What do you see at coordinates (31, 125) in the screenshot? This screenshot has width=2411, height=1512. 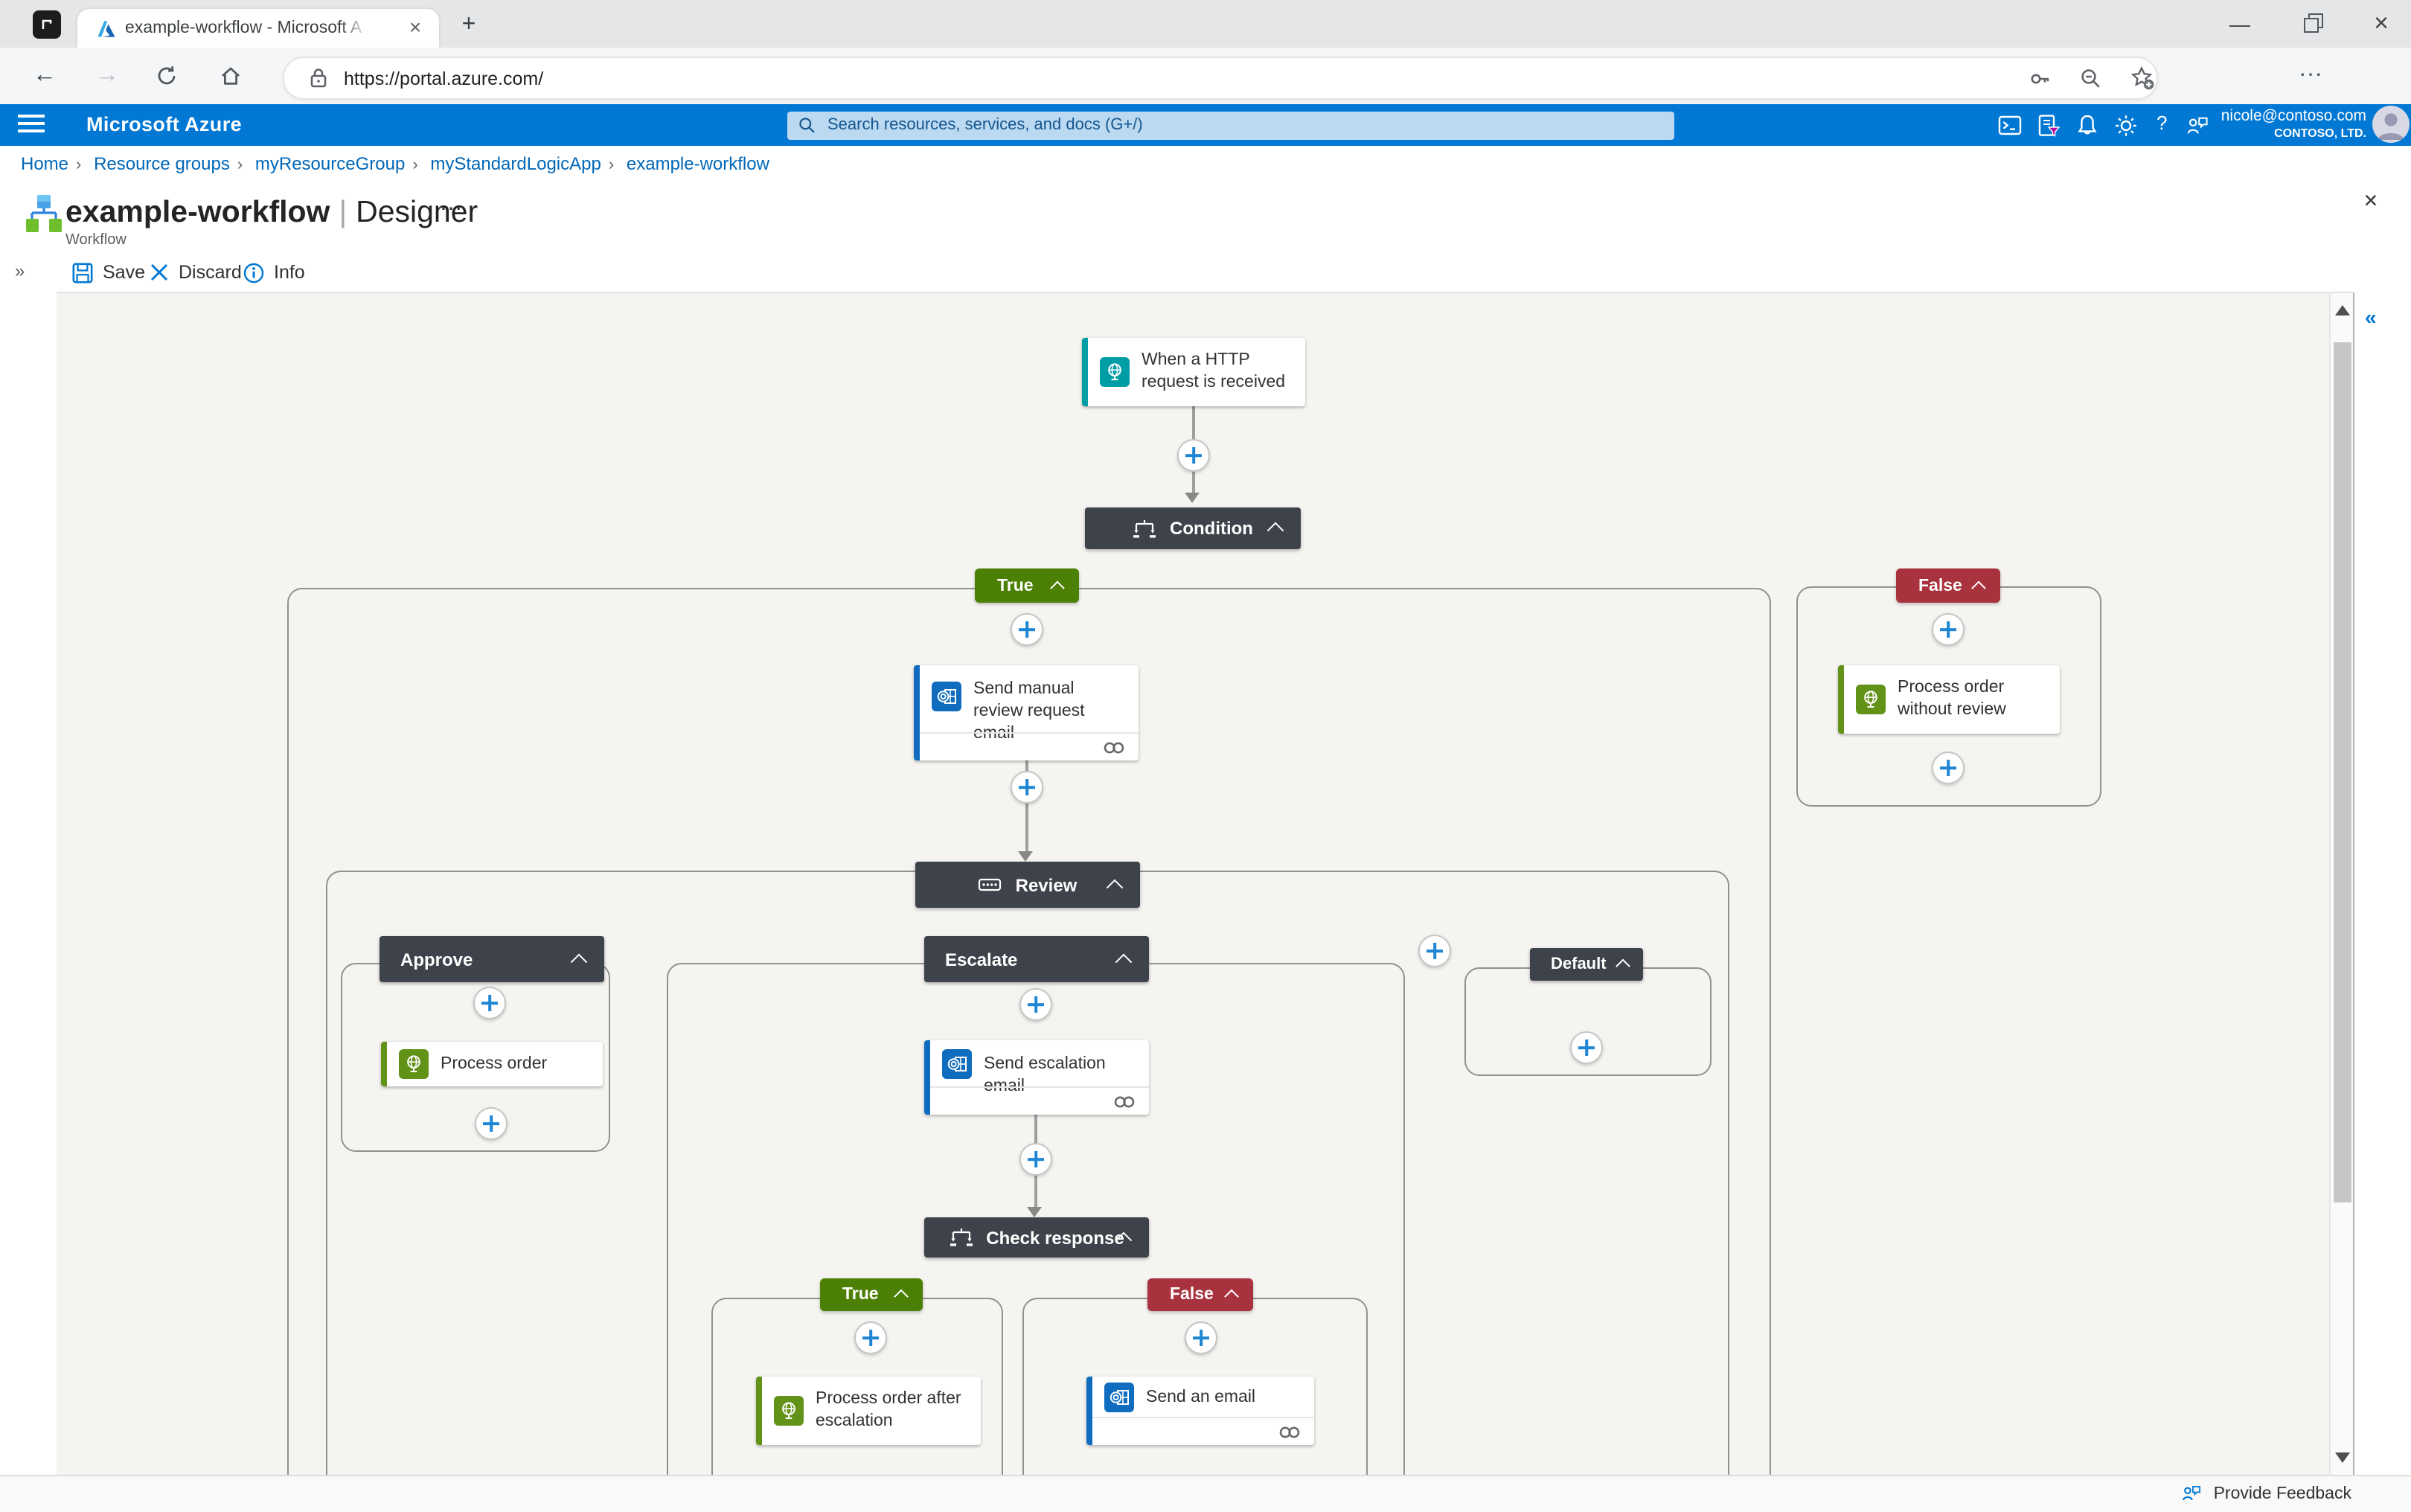 I see `hamburger-menu-icon` at bounding box center [31, 125].